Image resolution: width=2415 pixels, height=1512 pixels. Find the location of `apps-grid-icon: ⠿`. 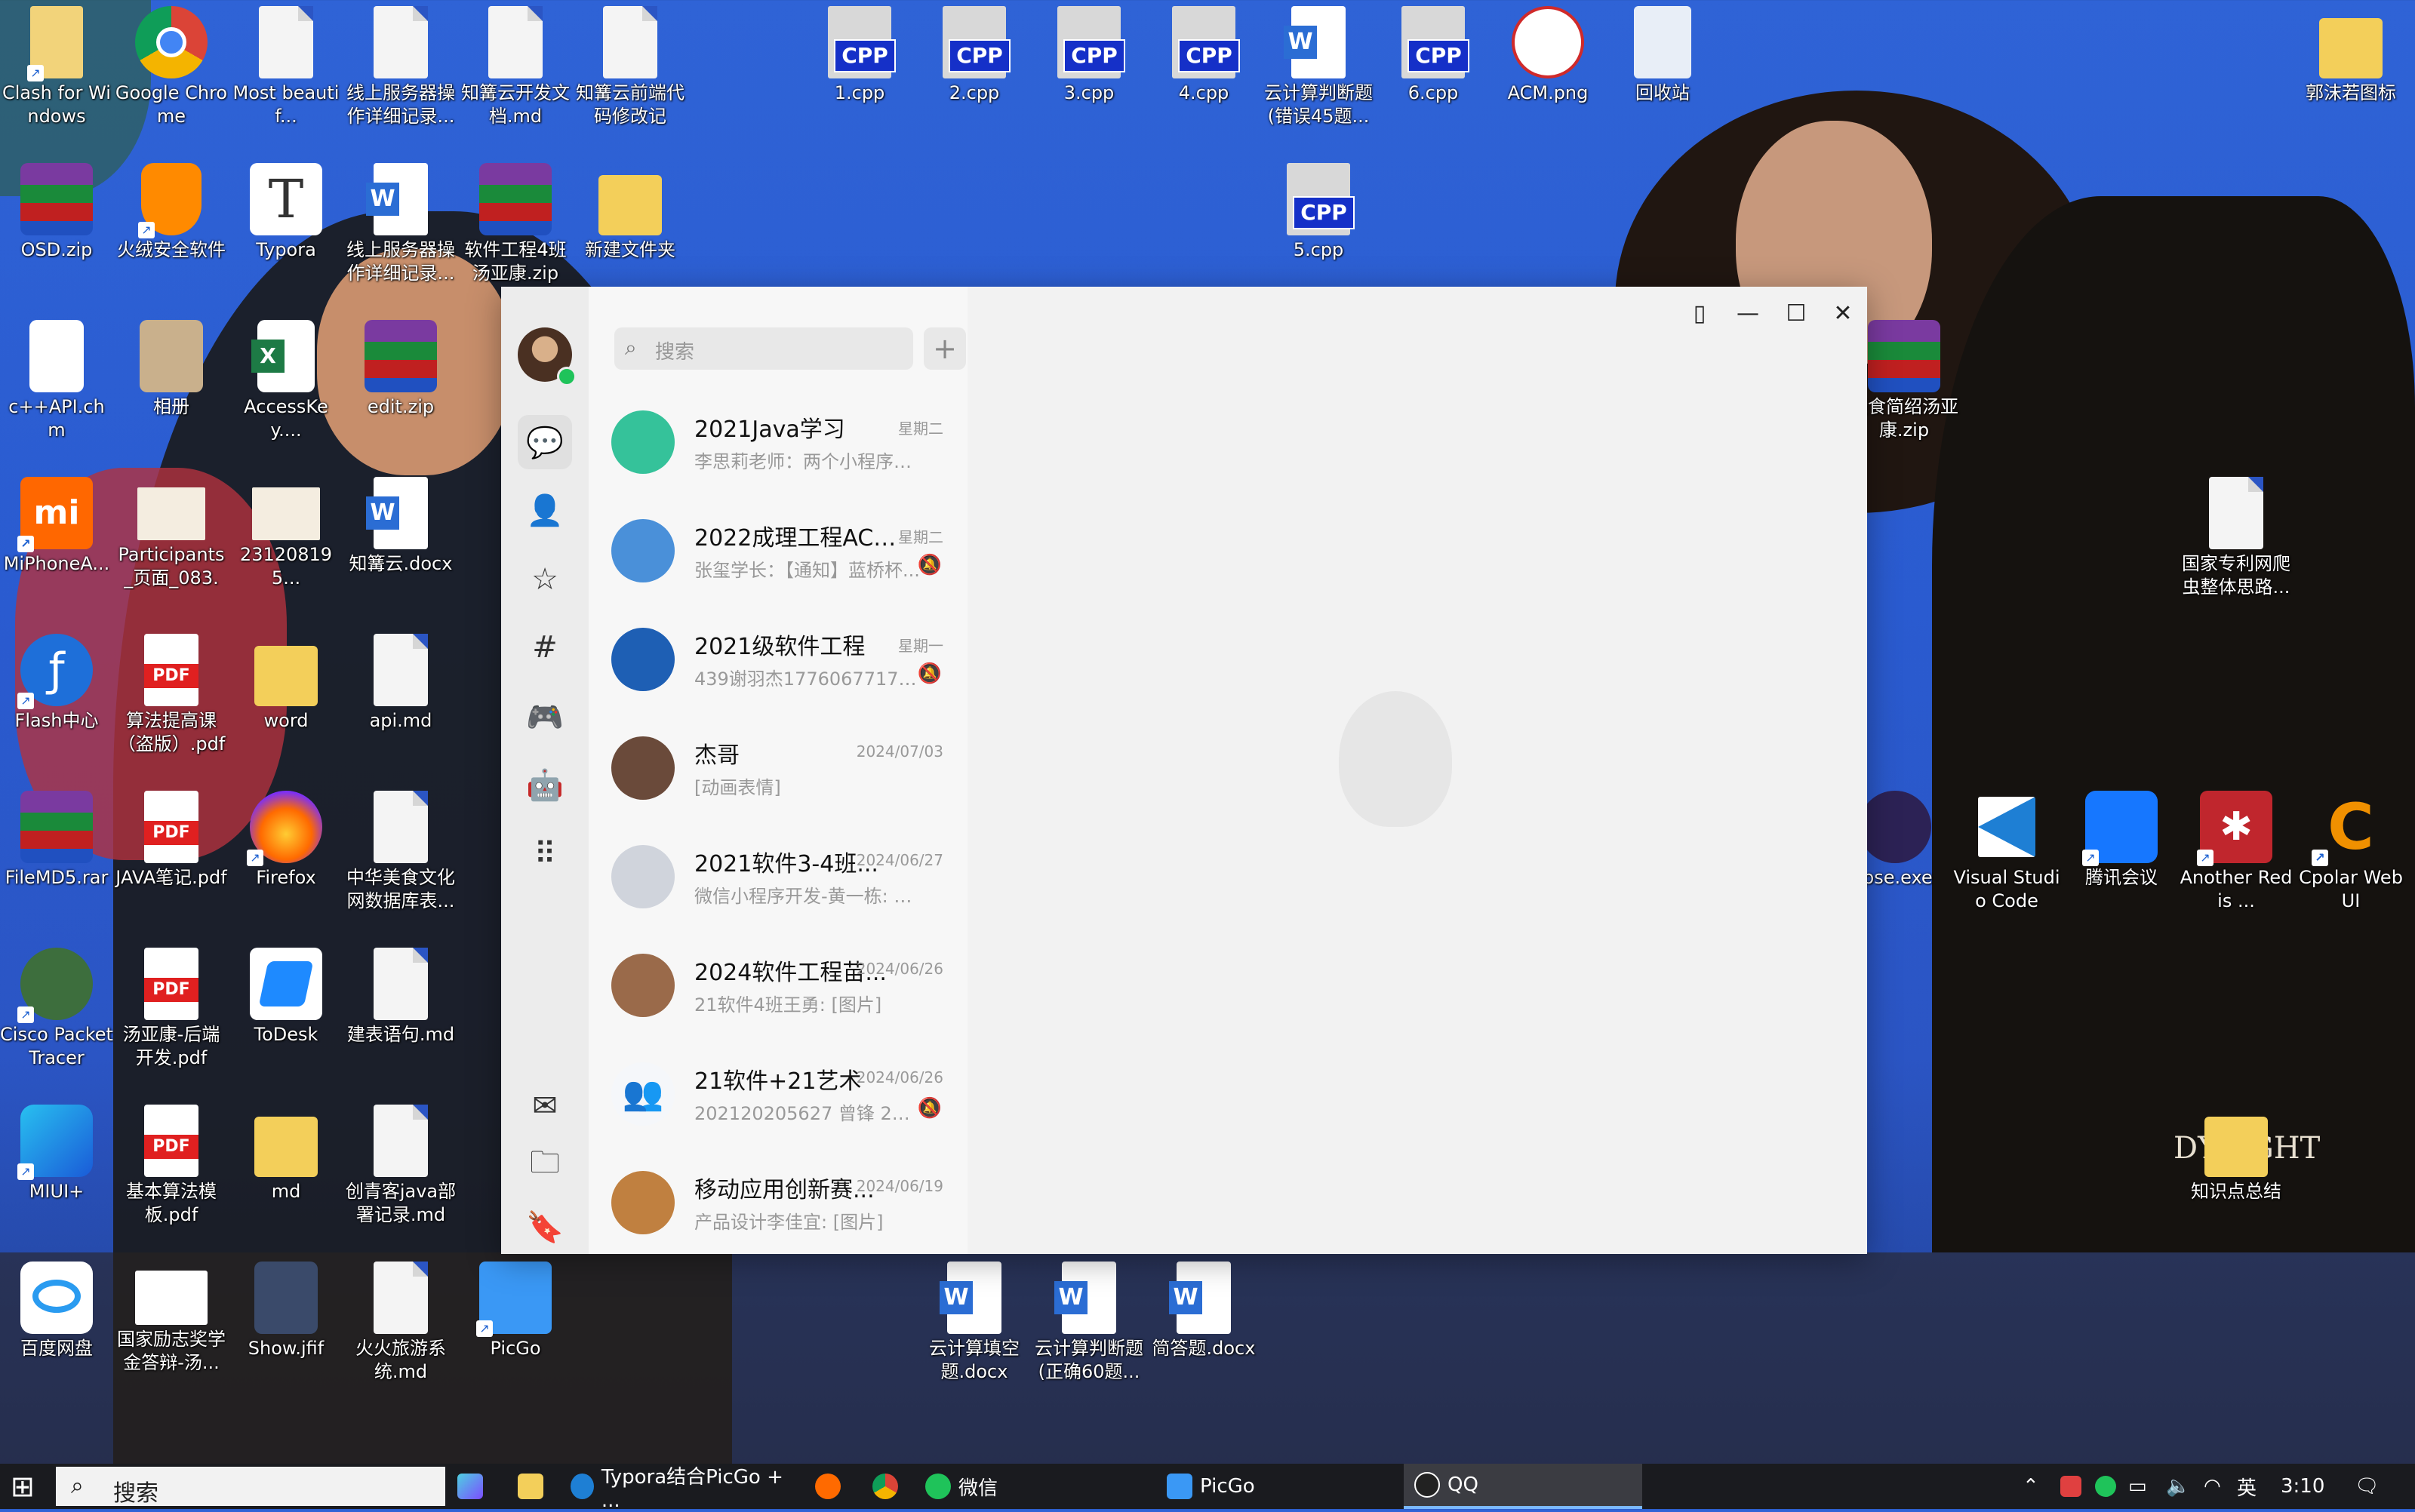

apps-grid-icon: ⠿ is located at coordinates (545, 854).